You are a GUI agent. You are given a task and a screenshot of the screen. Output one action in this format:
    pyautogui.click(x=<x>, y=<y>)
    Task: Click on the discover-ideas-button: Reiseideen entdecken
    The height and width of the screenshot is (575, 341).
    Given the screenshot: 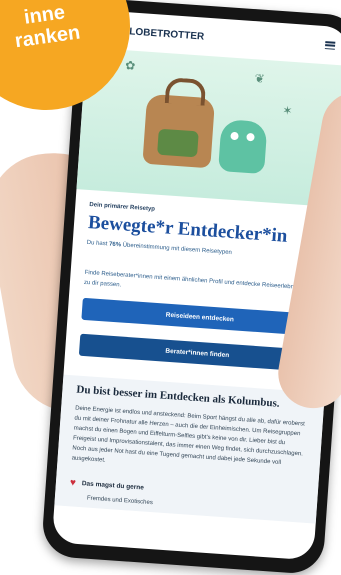 What is the action you would take?
    pyautogui.click(x=200, y=317)
    